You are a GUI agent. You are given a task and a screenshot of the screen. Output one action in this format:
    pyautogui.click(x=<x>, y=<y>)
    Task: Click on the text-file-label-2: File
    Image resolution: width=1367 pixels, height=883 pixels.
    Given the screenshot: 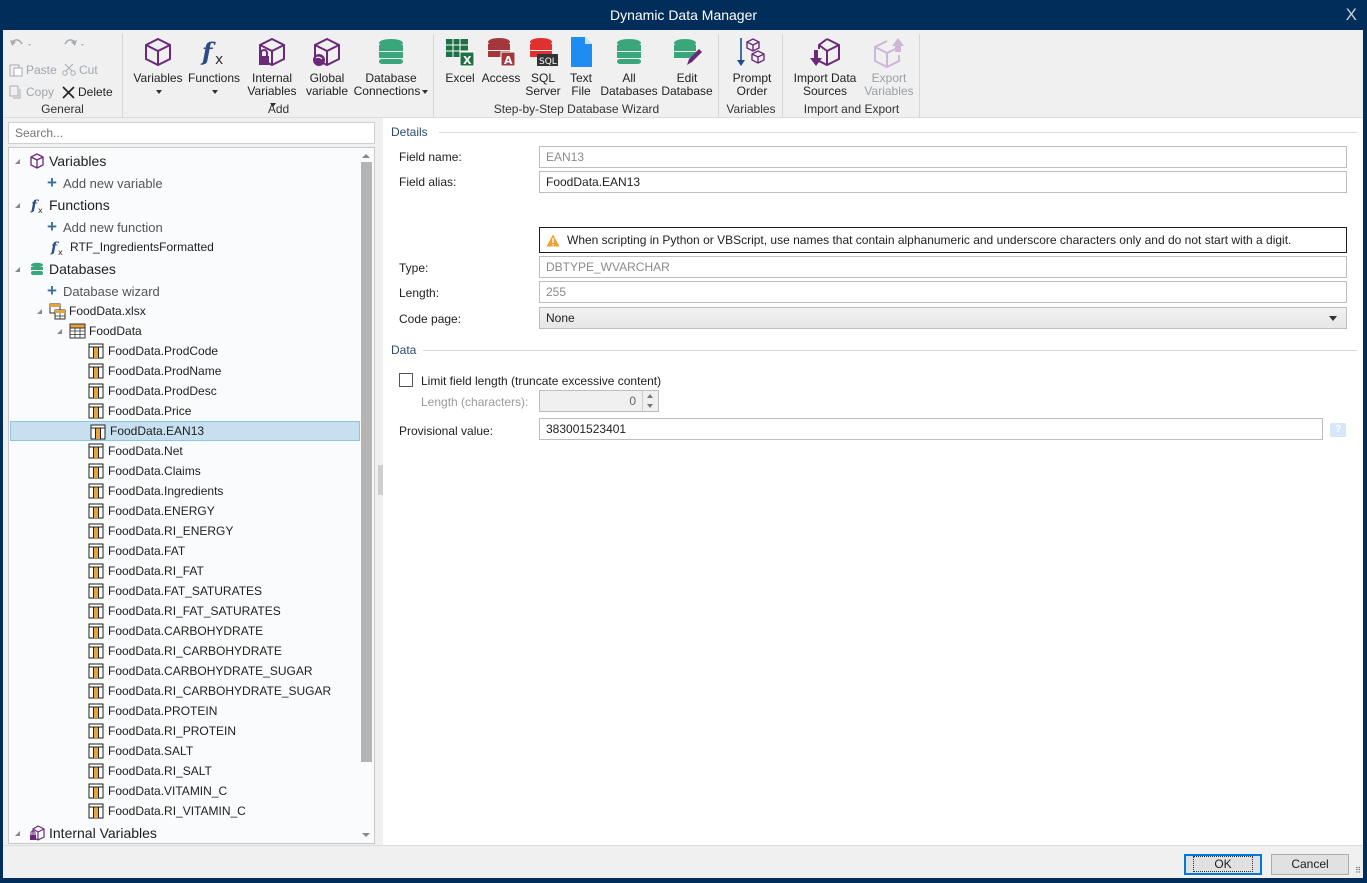 What is the action you would take?
    pyautogui.click(x=581, y=91)
    